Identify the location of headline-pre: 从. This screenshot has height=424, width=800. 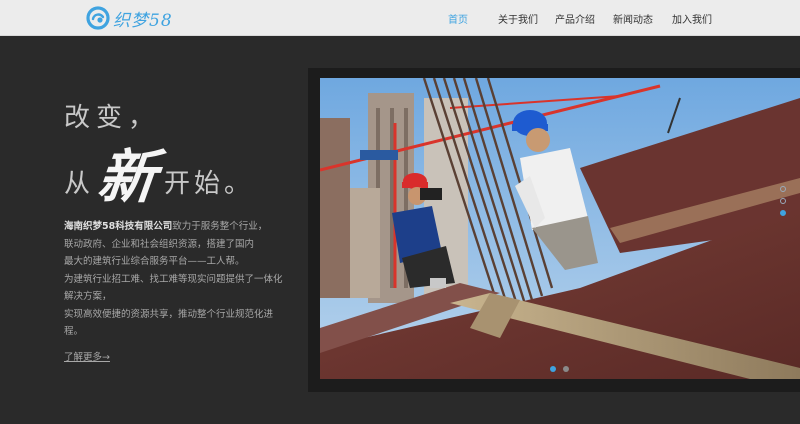
(79, 184).